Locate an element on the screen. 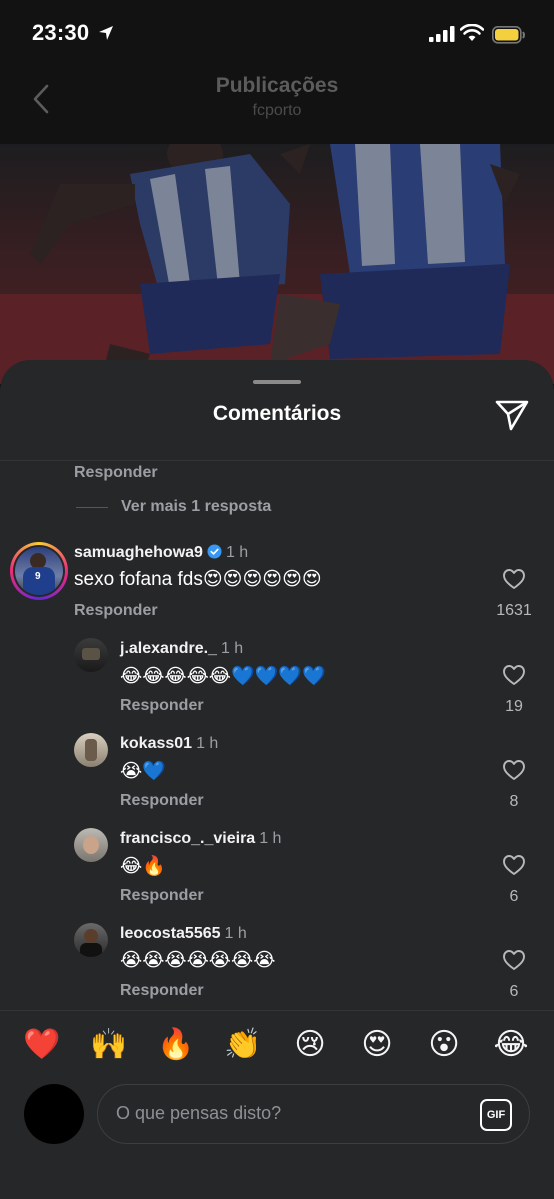 Image resolution: width=554 pixels, height=1199 pixels. emoji-heart: ❤️ is located at coordinates (42, 1044).